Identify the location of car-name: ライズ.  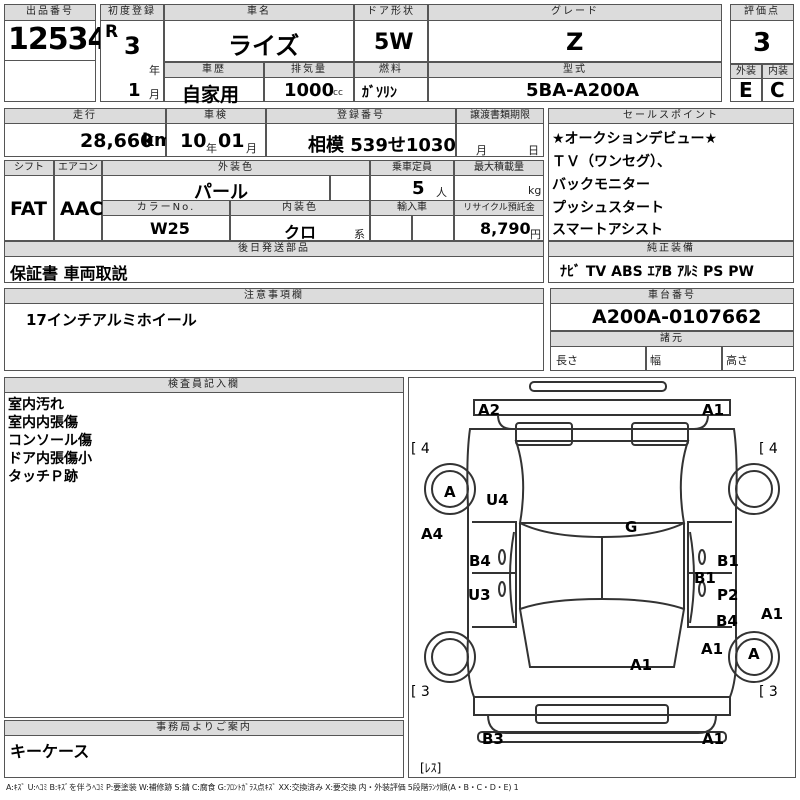
(264, 46).